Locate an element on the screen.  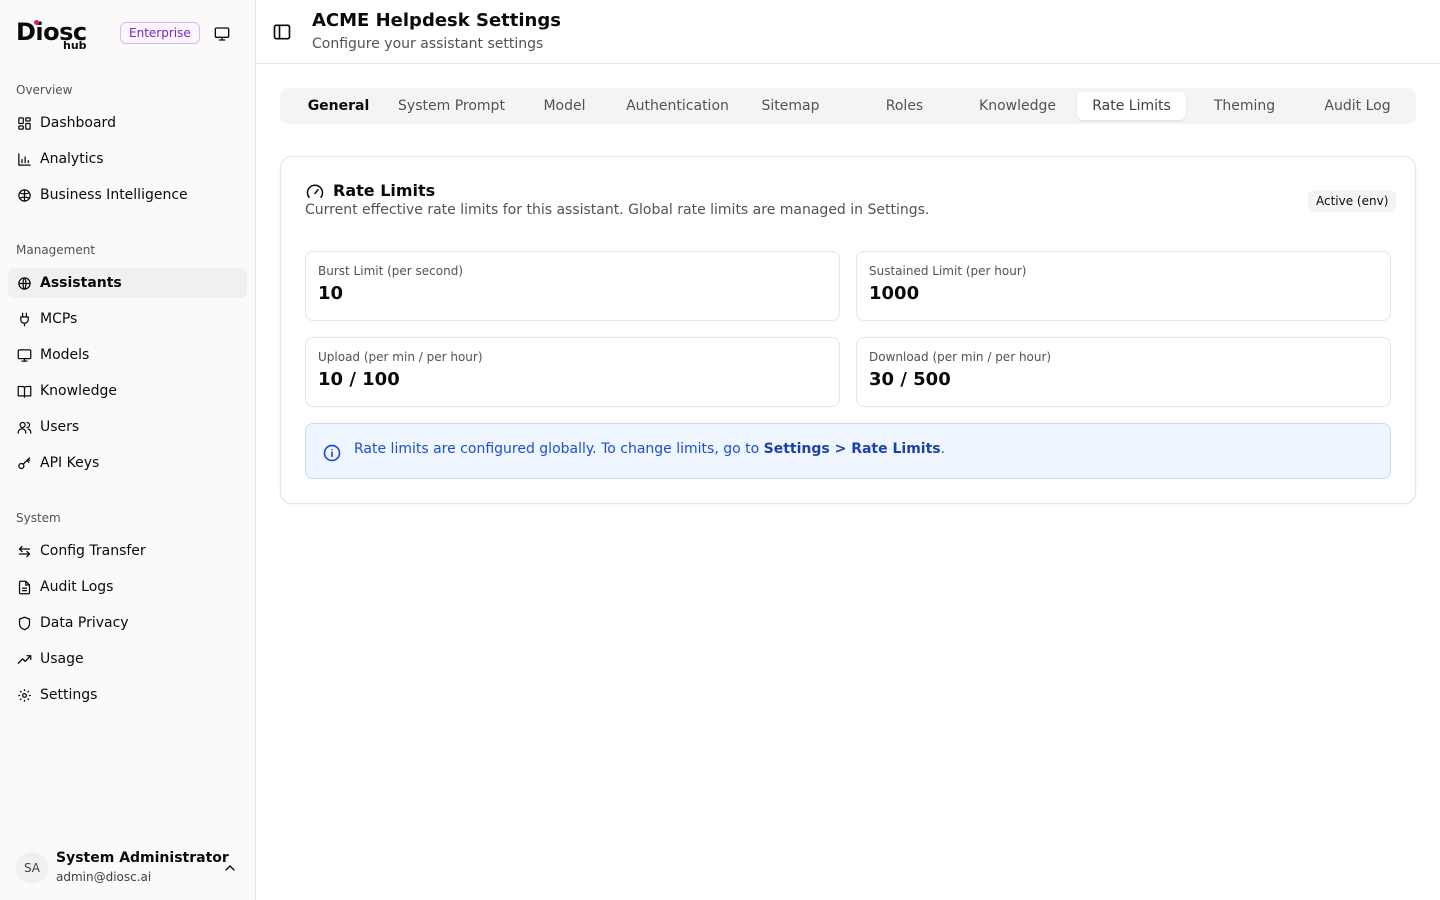
stat-burst-limit: Burst Limit (per second) 10 is located at coordinates (572, 286).